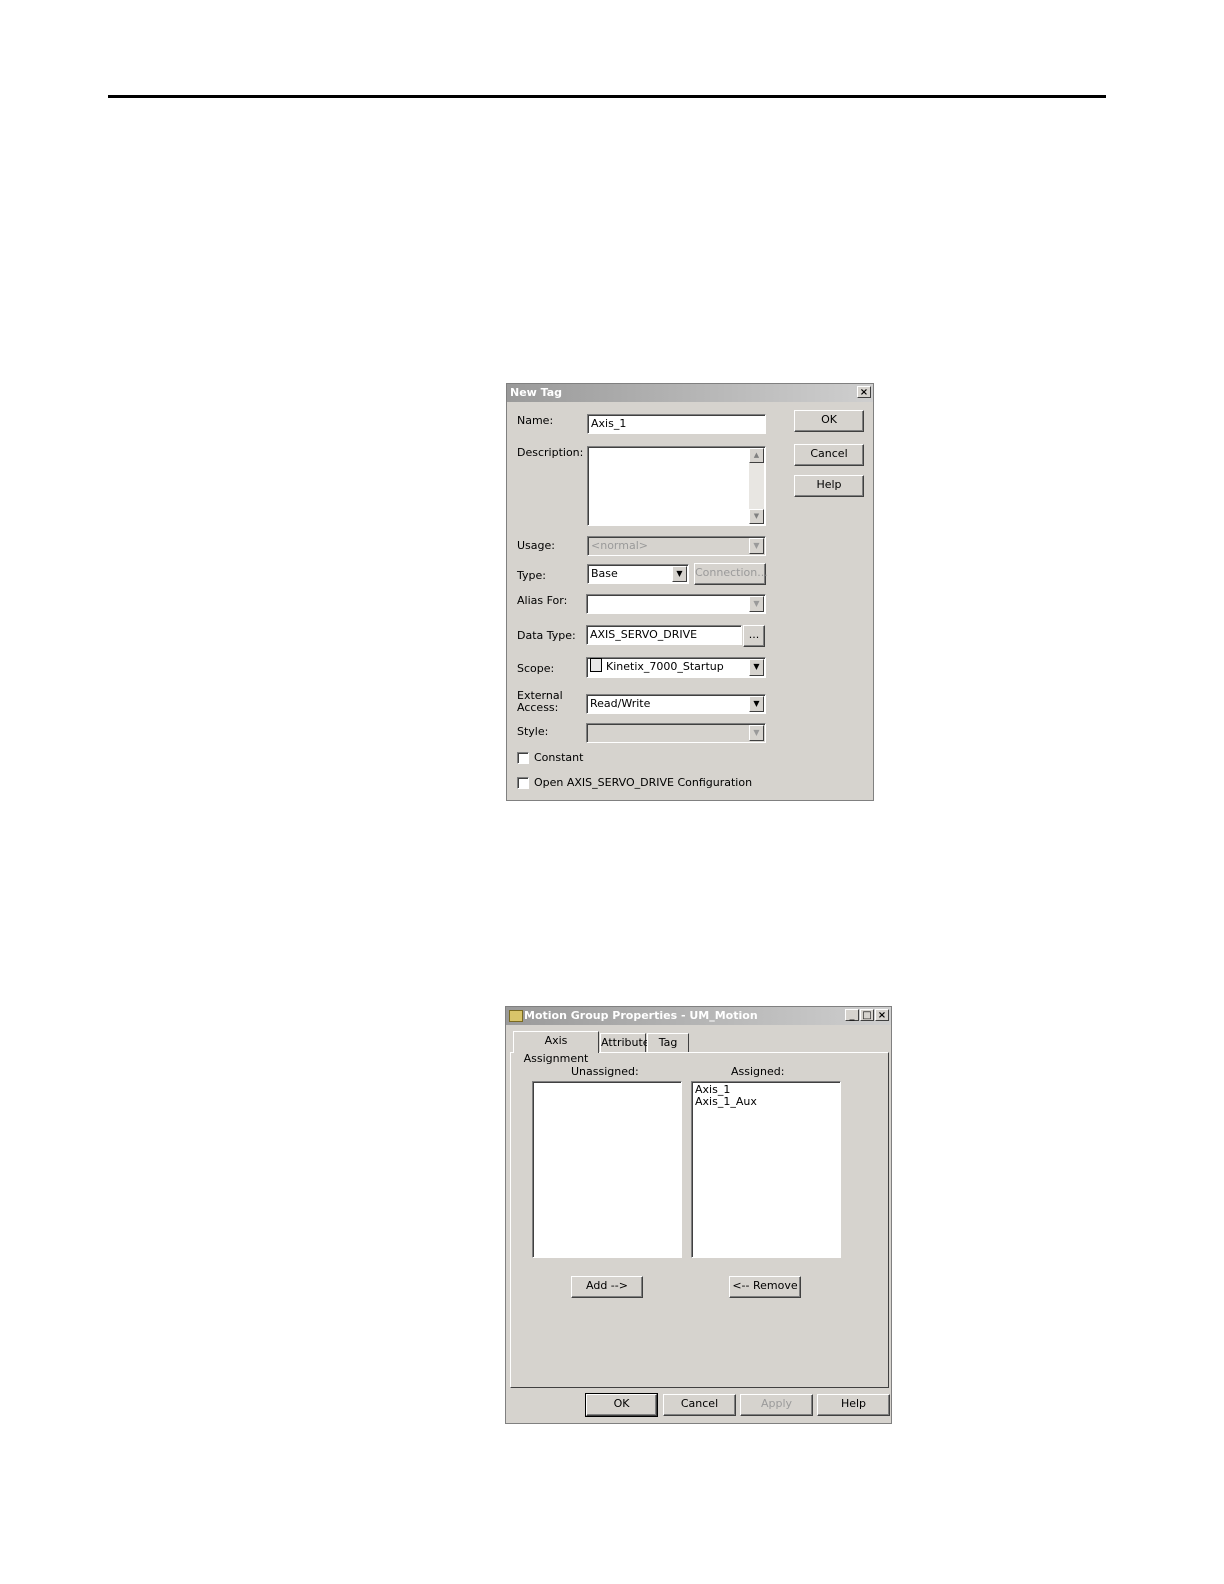  What do you see at coordinates (676, 486) in the screenshot?
I see `description-field: ▲ ▼` at bounding box center [676, 486].